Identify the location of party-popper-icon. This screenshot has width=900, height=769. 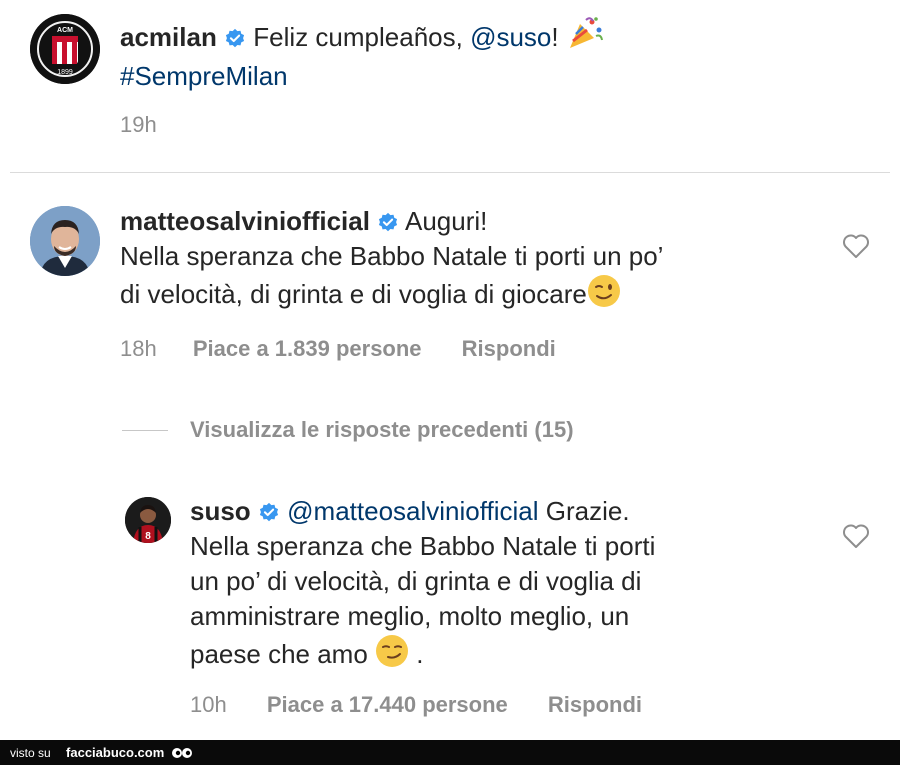
(585, 37).